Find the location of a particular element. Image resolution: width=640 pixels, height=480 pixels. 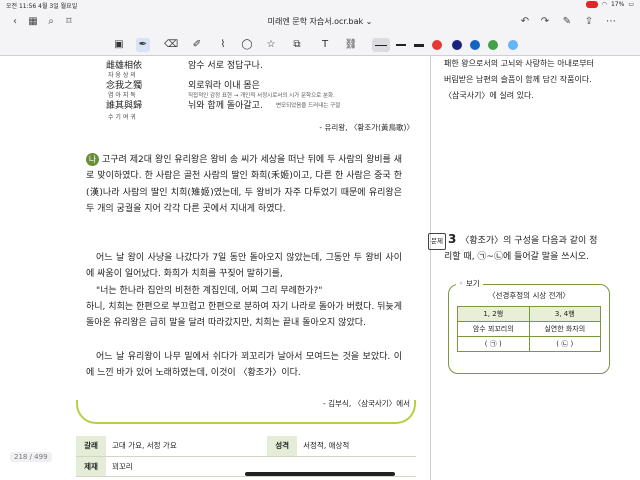

eraser-tool-icon: ⌫ is located at coordinates (171, 45).